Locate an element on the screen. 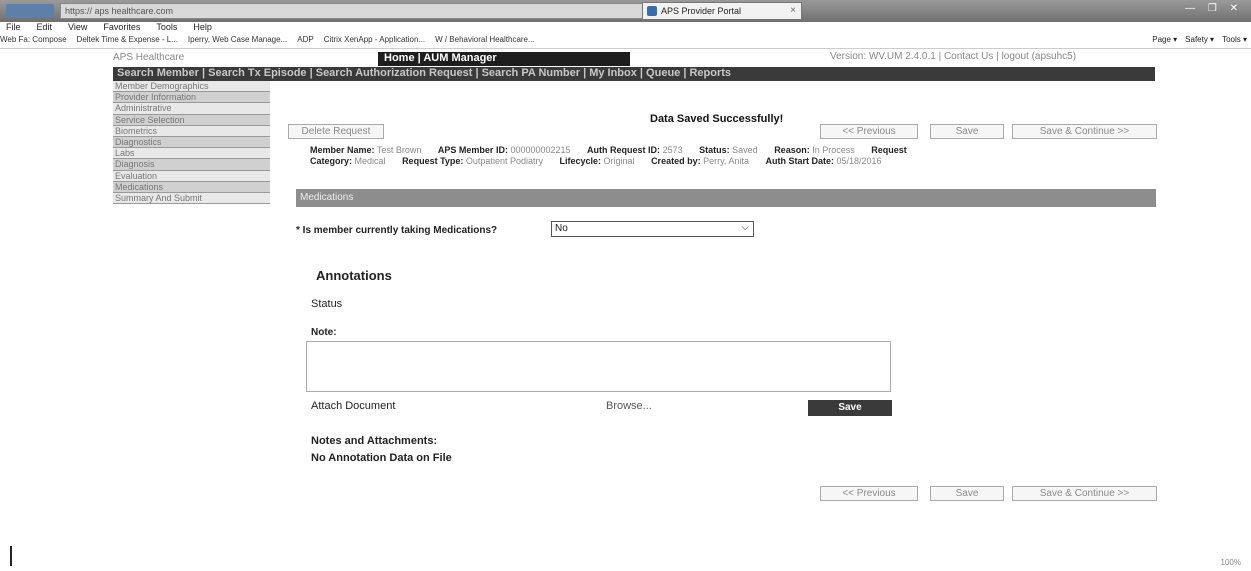 The image size is (1251, 571). left-nav-item-provider-information: Provider Information is located at coordinates (191, 98).